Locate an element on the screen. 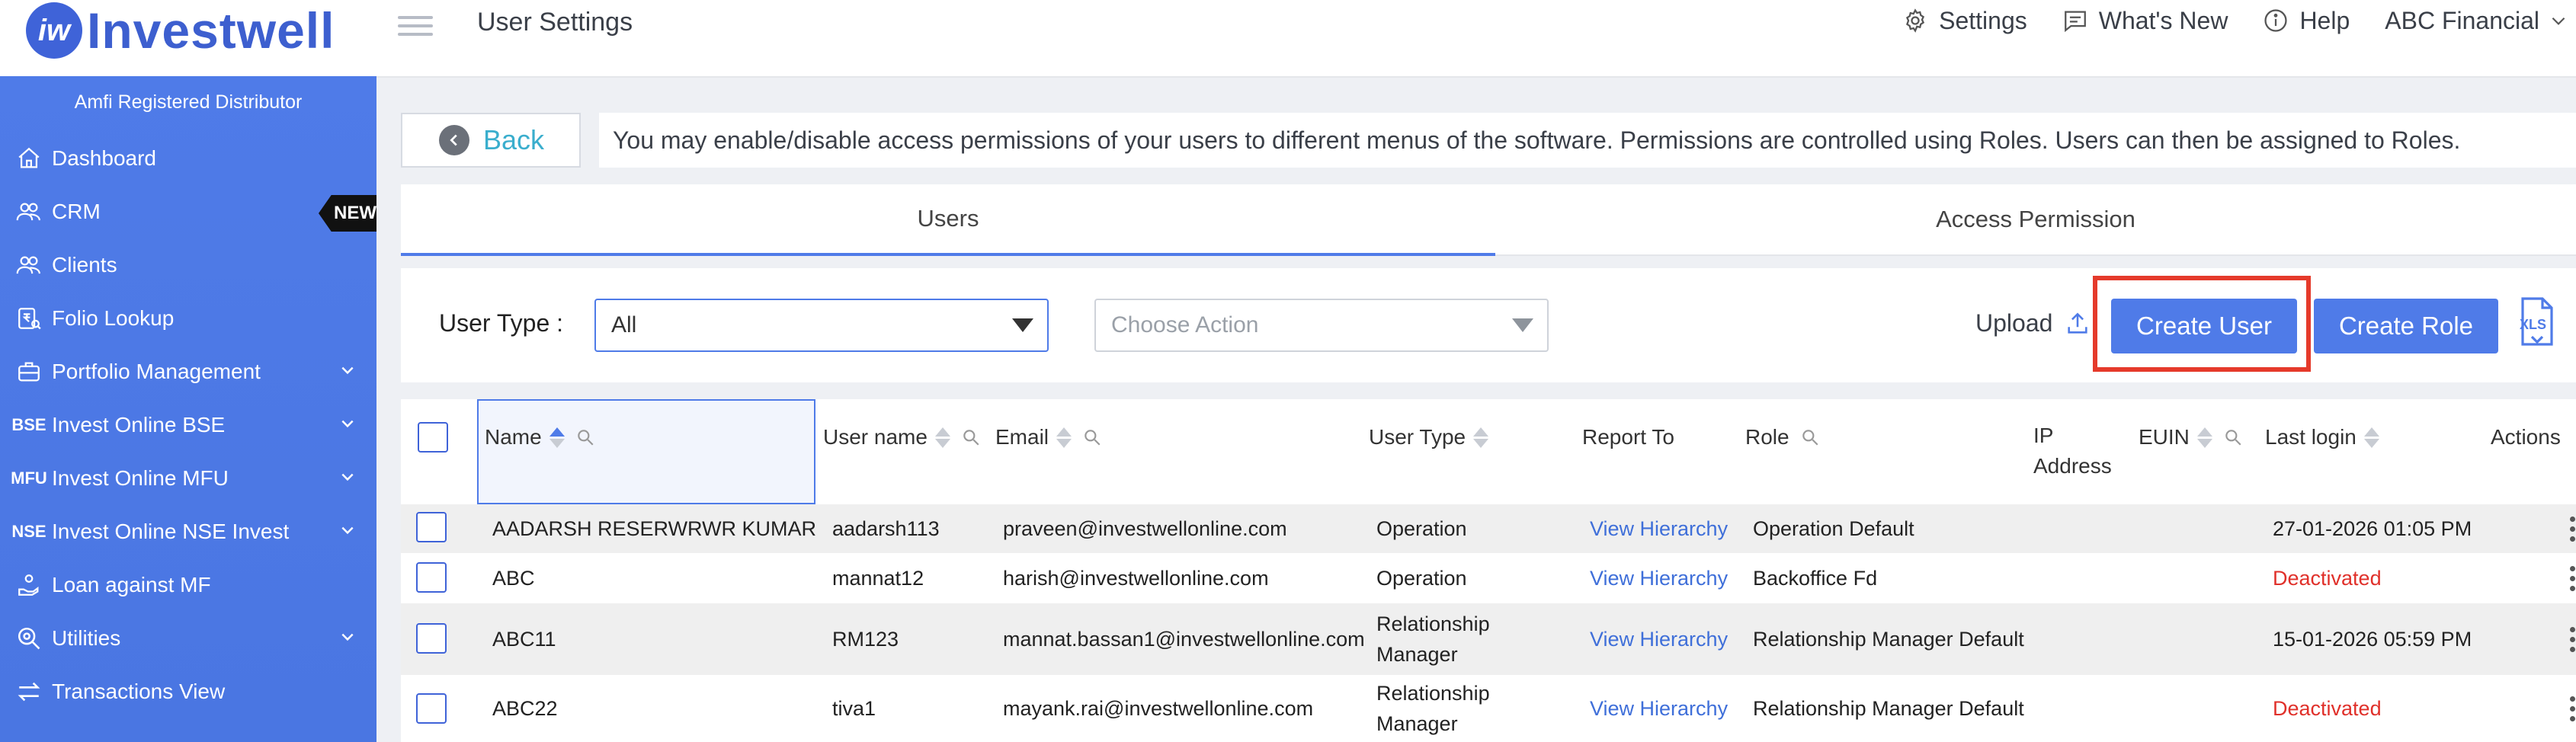  cell-username: aadarsh113 is located at coordinates (886, 528).